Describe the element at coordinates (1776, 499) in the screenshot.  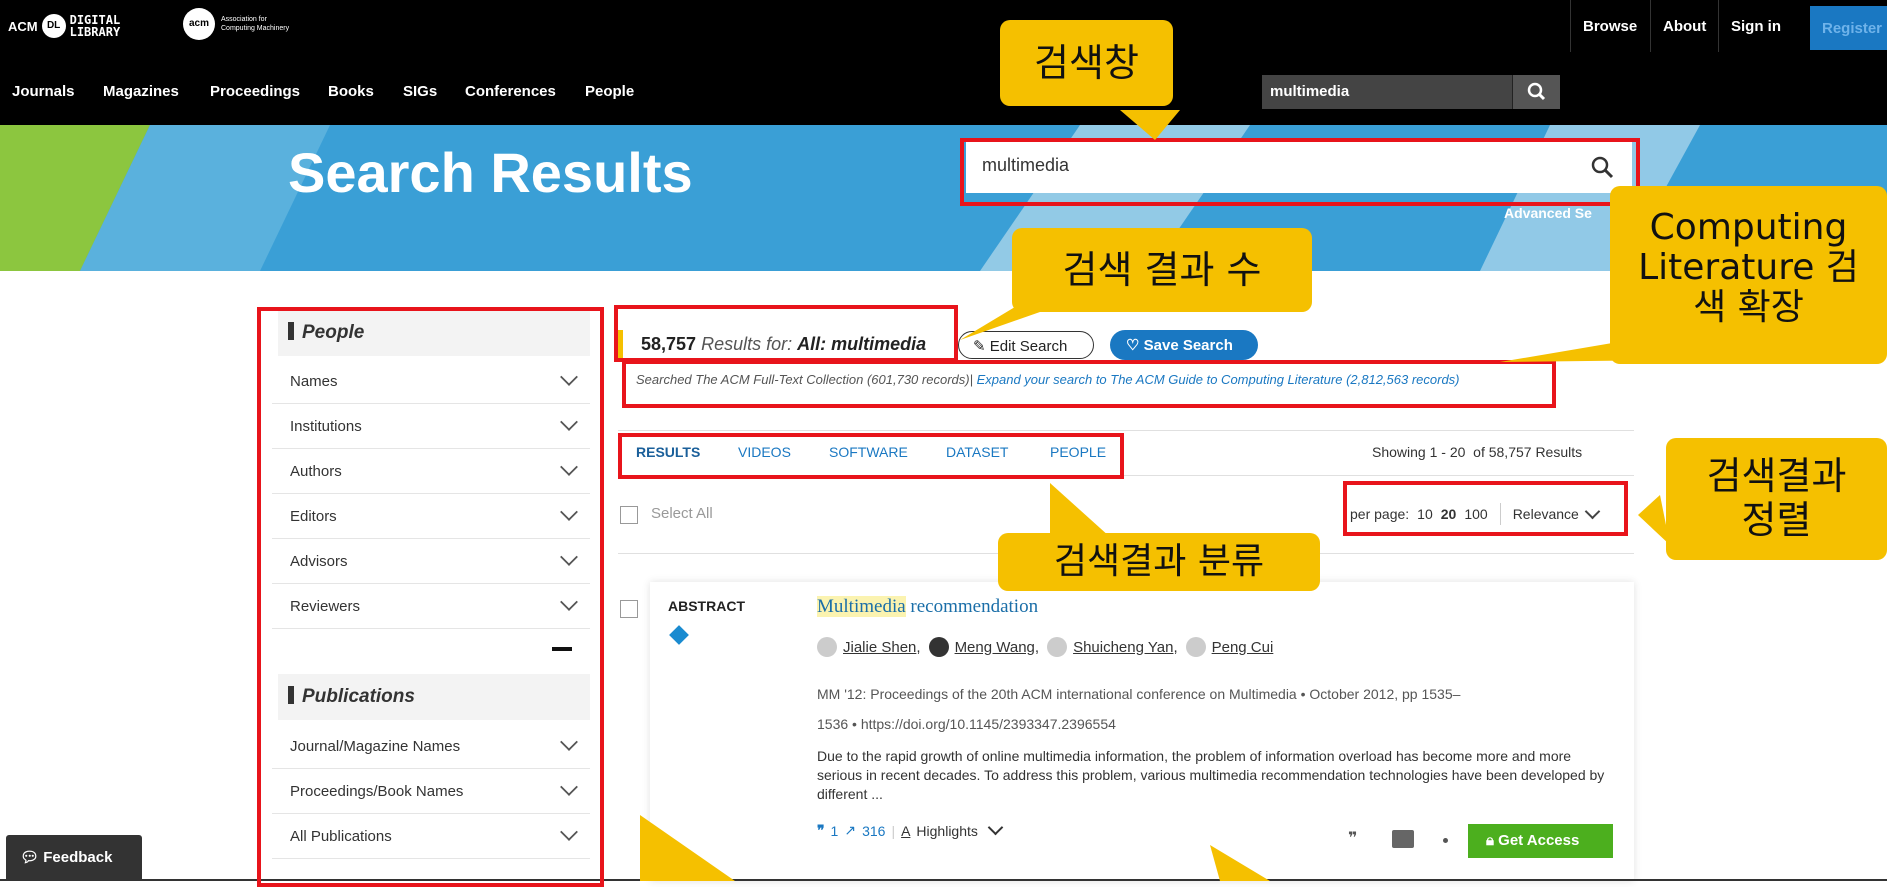
I see `callout-sort: 검색결과 정렬` at that location.